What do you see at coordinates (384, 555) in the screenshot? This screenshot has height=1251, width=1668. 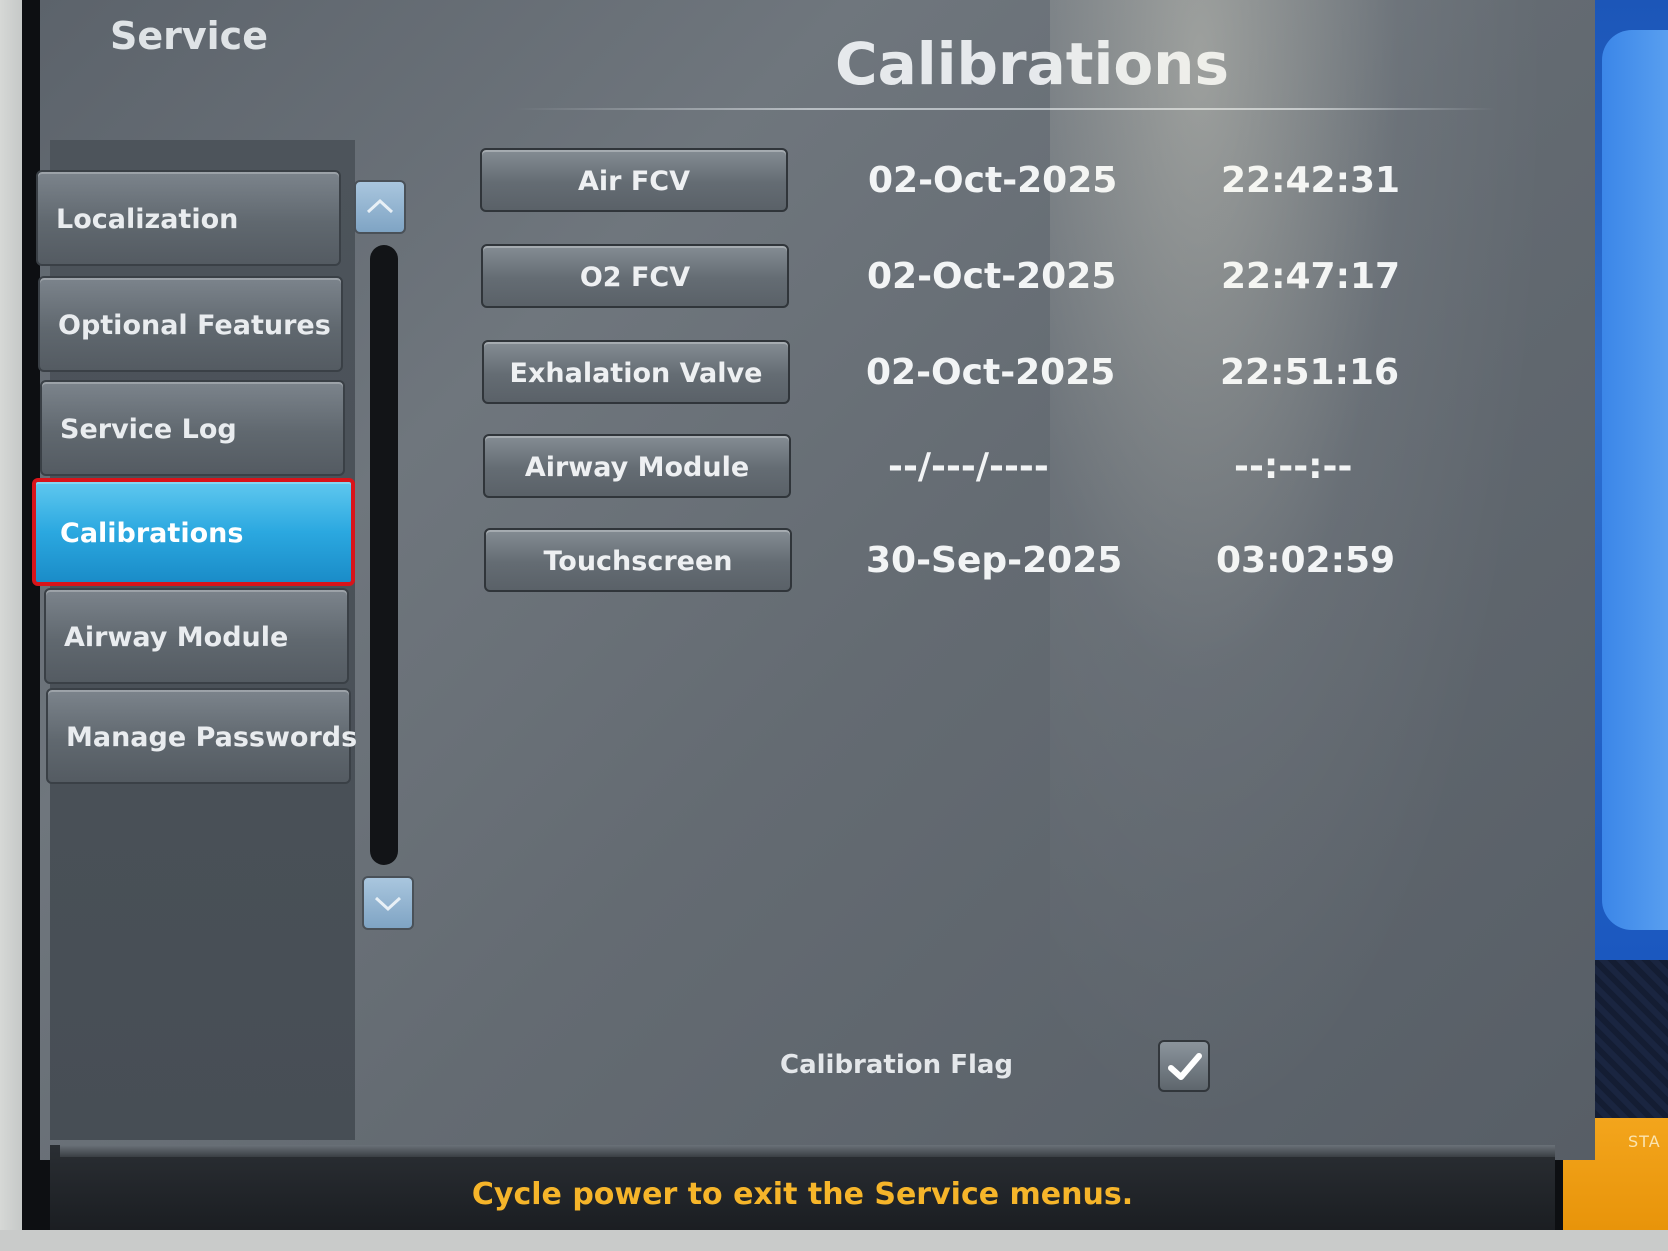 I see `scrollbar-track` at bounding box center [384, 555].